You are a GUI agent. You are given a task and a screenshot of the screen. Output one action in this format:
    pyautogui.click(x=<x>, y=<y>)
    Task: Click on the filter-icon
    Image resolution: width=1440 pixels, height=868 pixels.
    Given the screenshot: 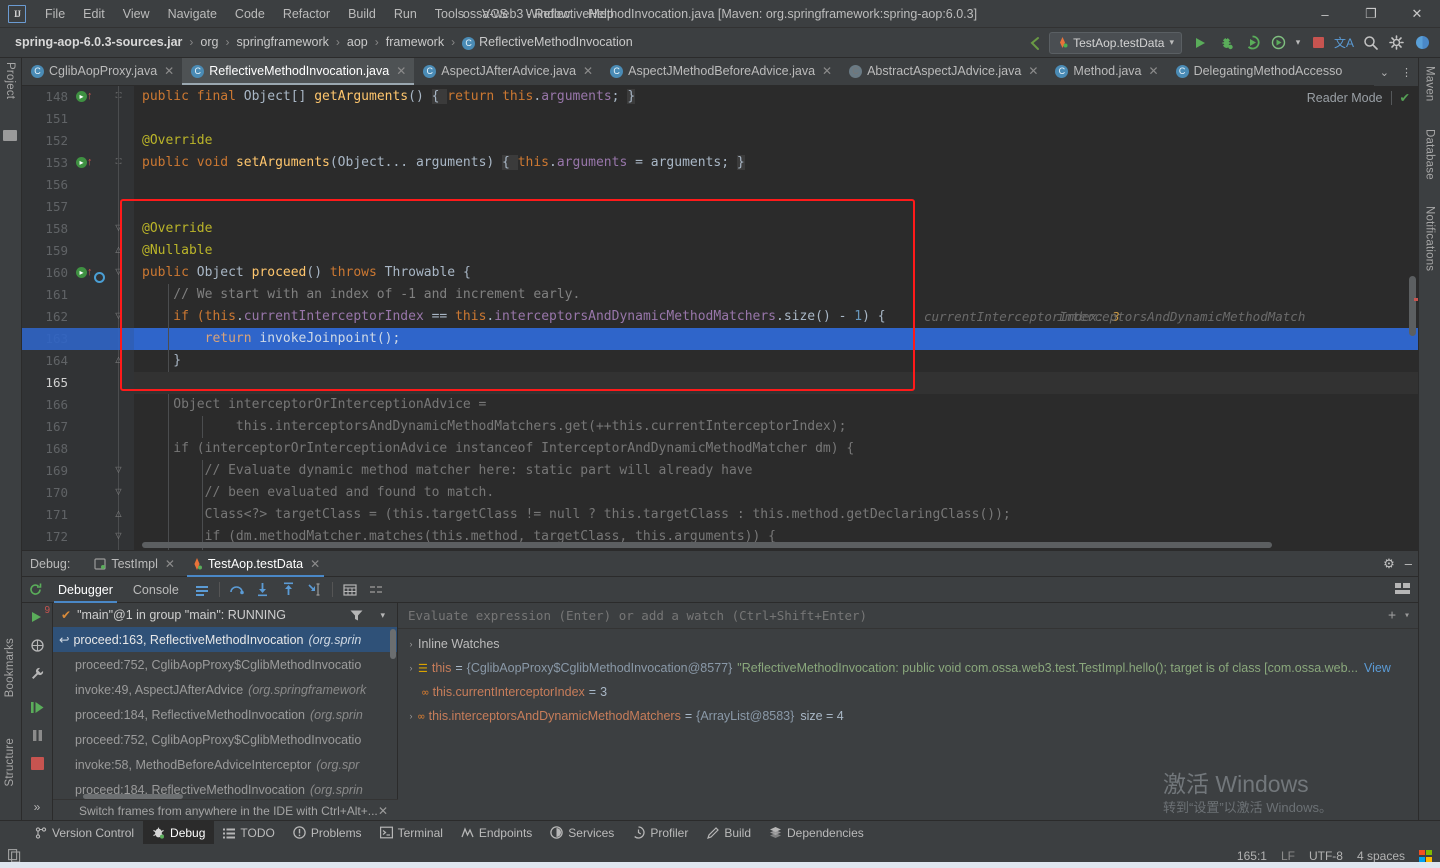 What is the action you would take?
    pyautogui.click(x=356, y=615)
    